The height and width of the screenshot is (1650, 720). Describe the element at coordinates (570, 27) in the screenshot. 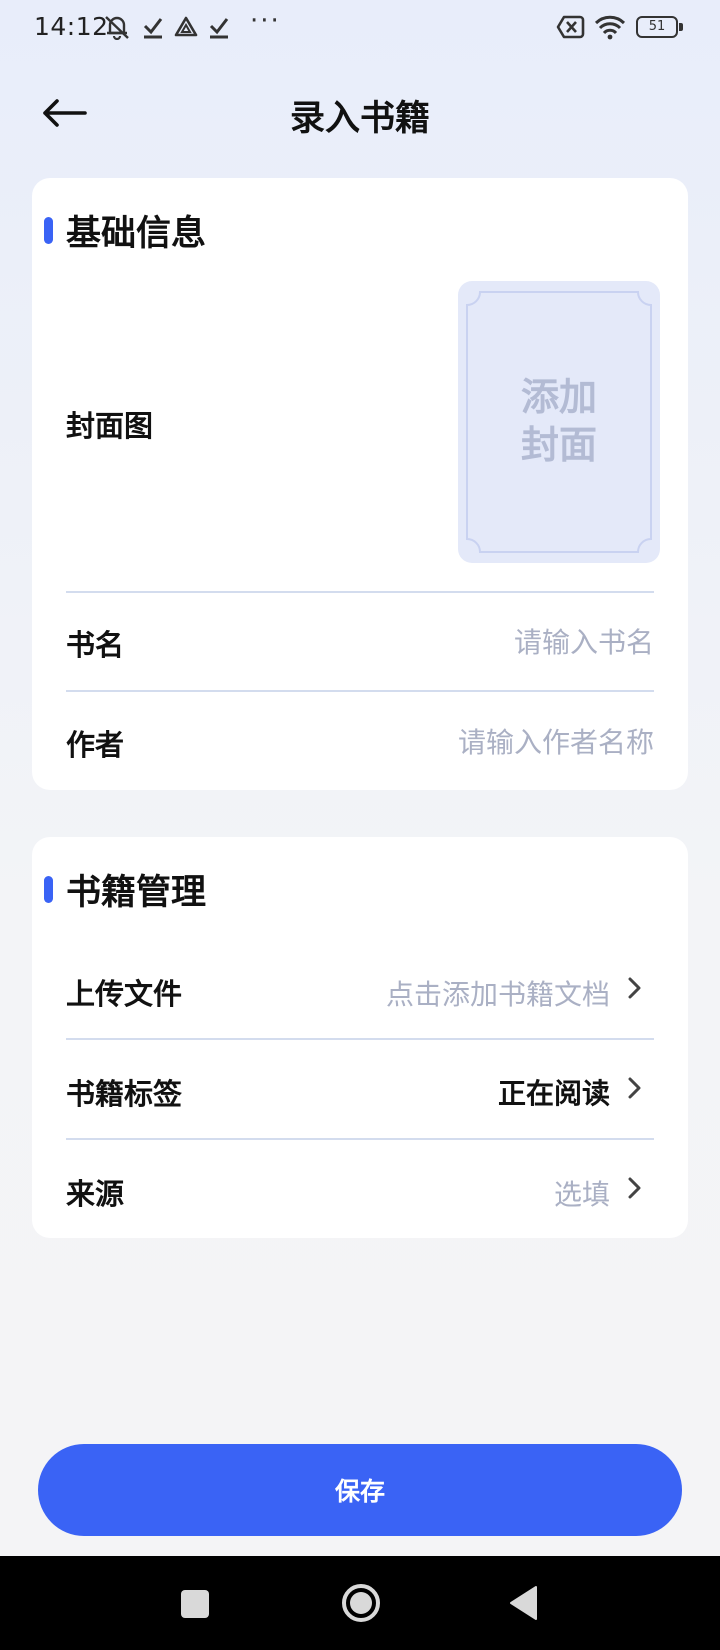

I see `sim-off-icon` at that location.